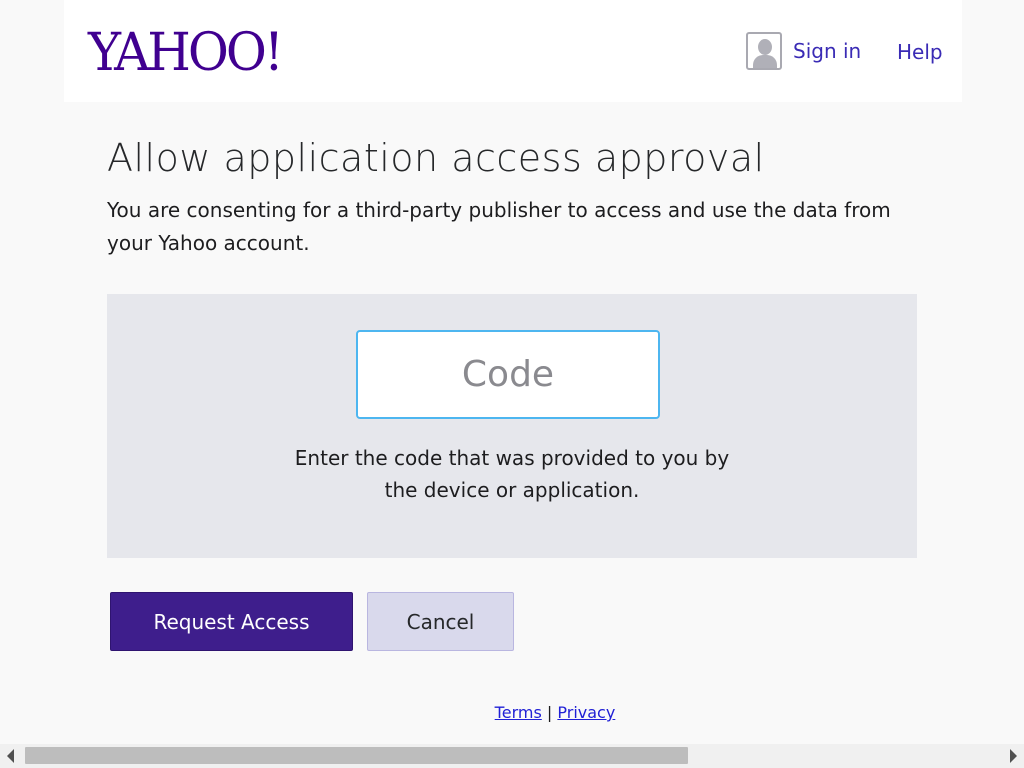 The width and height of the screenshot is (1024, 768). Describe the element at coordinates (231, 621) in the screenshot. I see `request-access-button: Request Access` at that location.